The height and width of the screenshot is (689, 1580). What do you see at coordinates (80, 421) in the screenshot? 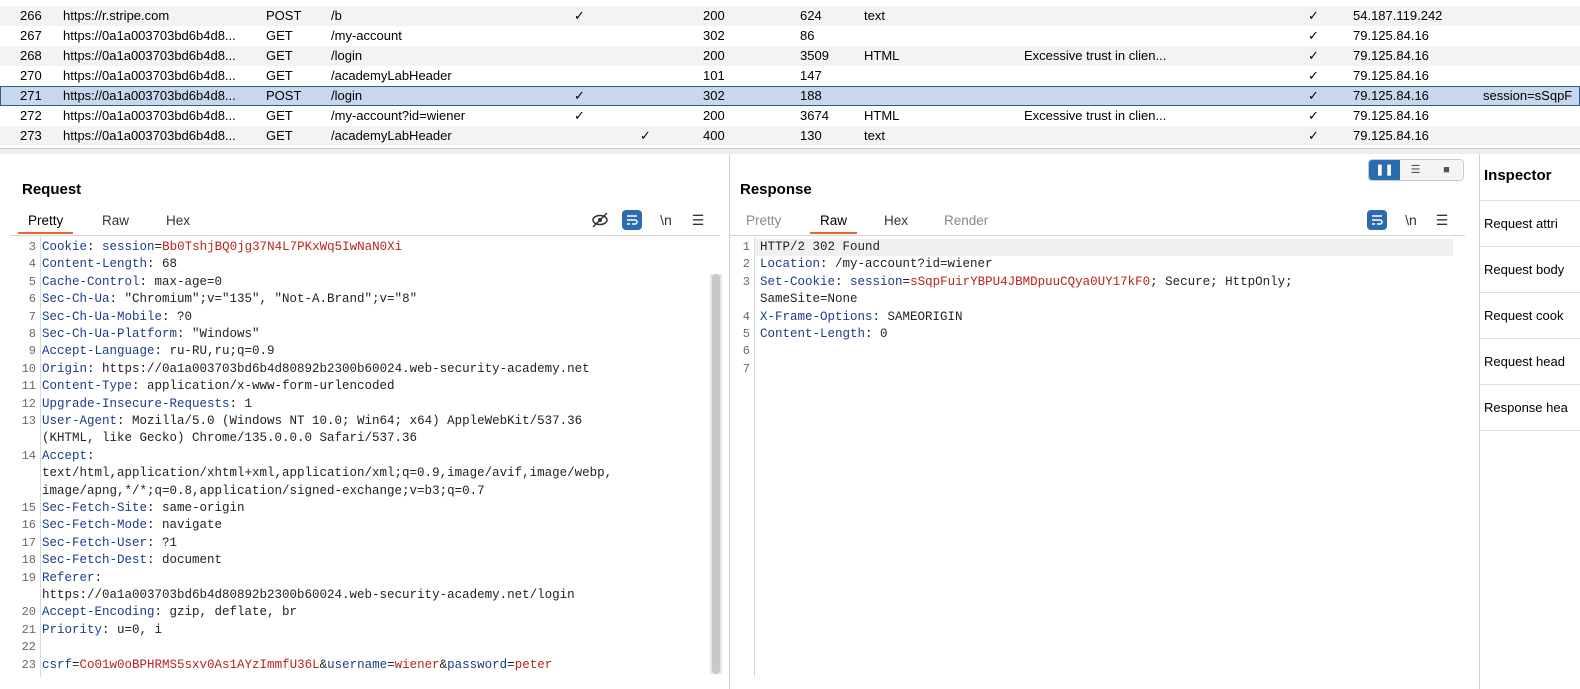
I see `header-name: User-Agent` at bounding box center [80, 421].